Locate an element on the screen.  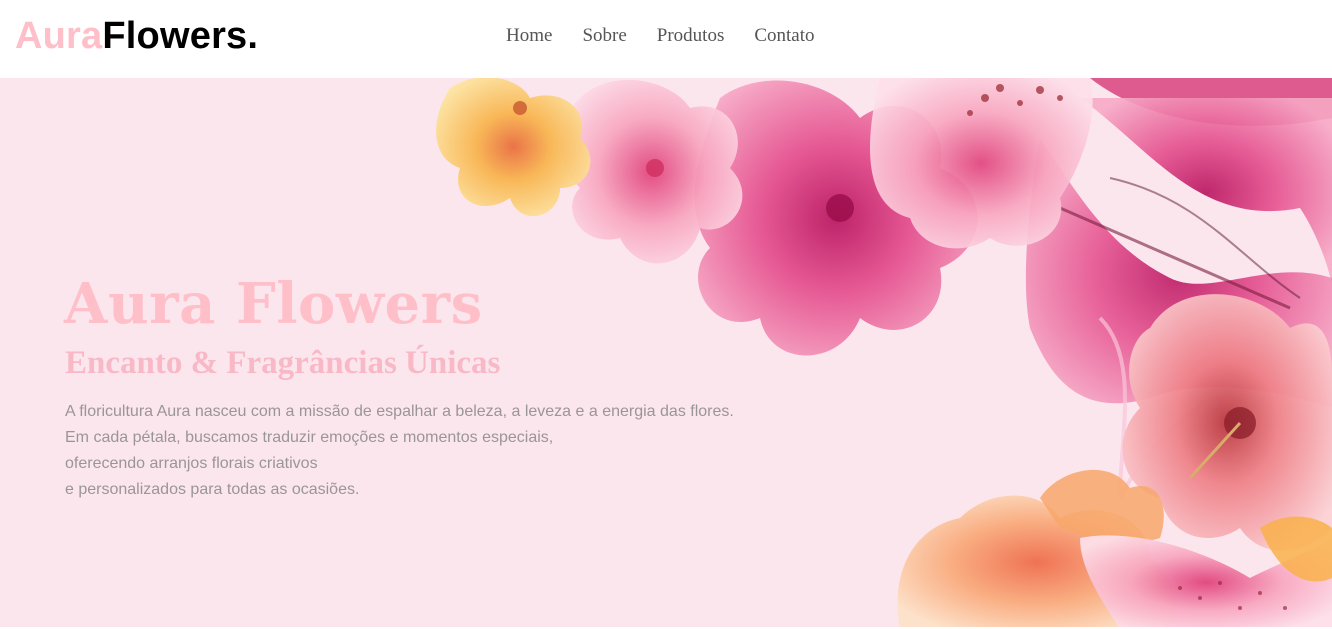
logo-part-aura: Aura is located at coordinates (59, 36).